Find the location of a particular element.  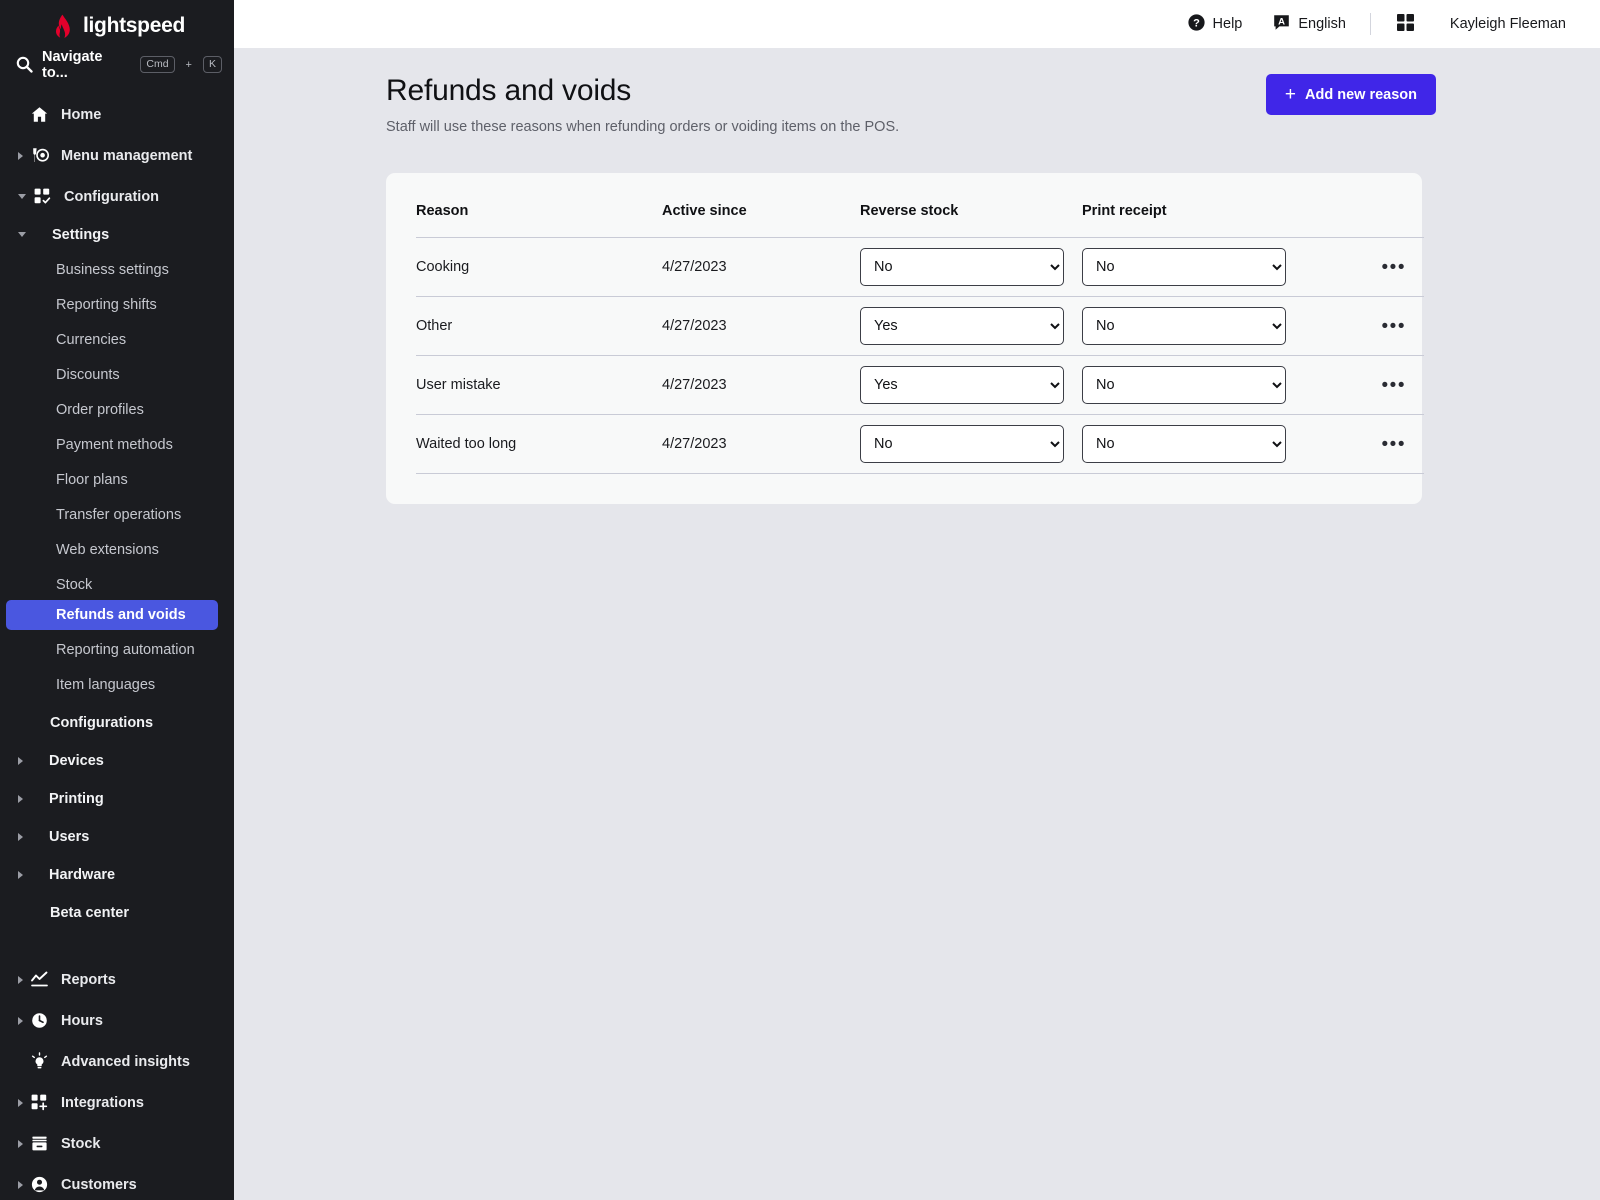

column-header-reason: Reason is located at coordinates (539, 218).